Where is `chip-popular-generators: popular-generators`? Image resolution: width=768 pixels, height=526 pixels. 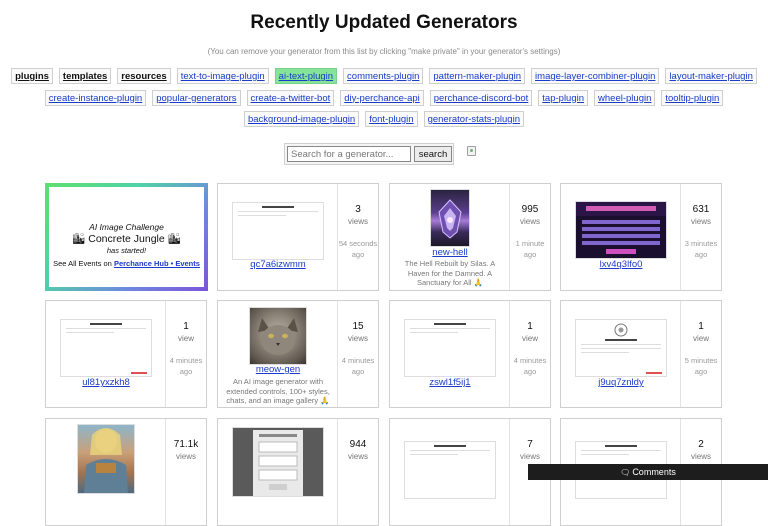 chip-popular-generators: popular-generators is located at coordinates (196, 97).